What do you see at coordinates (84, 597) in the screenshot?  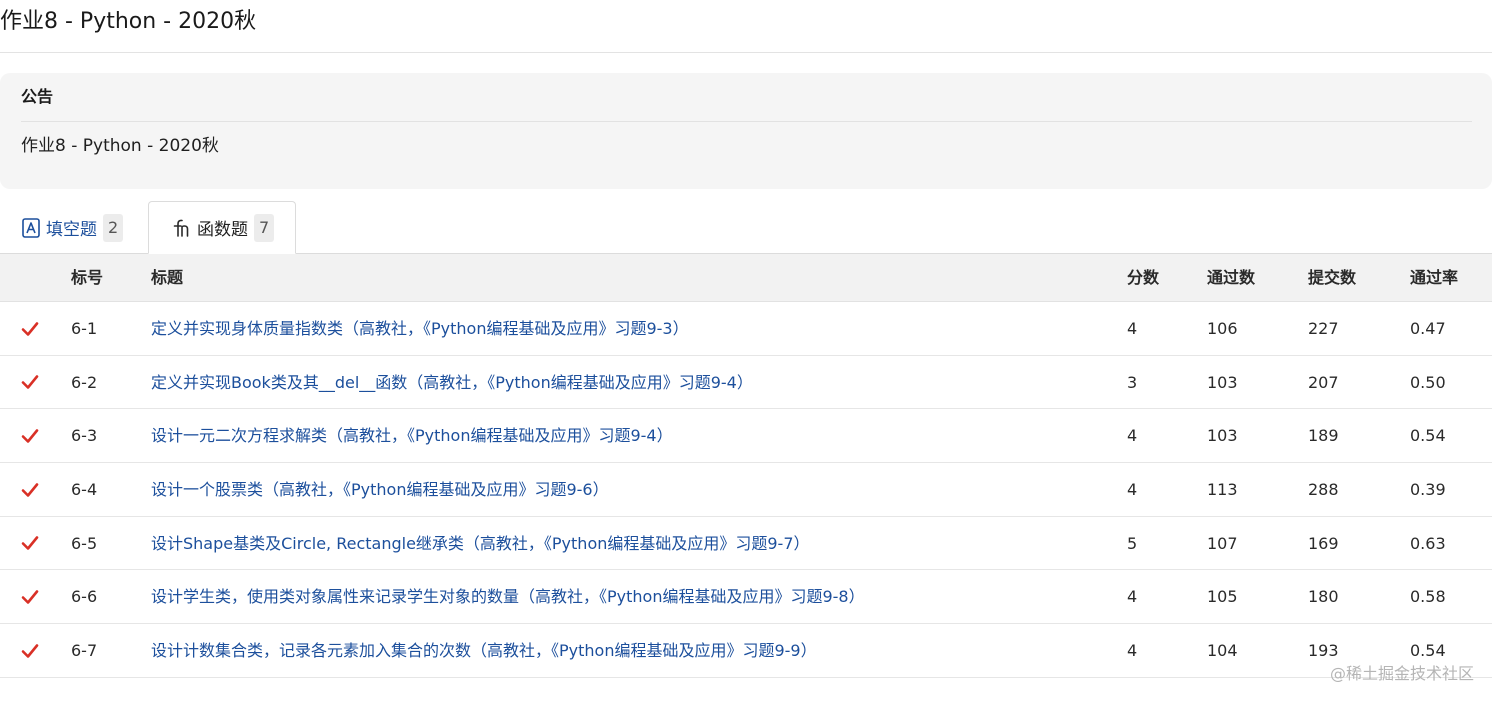 I see `row-number: 6-6` at bounding box center [84, 597].